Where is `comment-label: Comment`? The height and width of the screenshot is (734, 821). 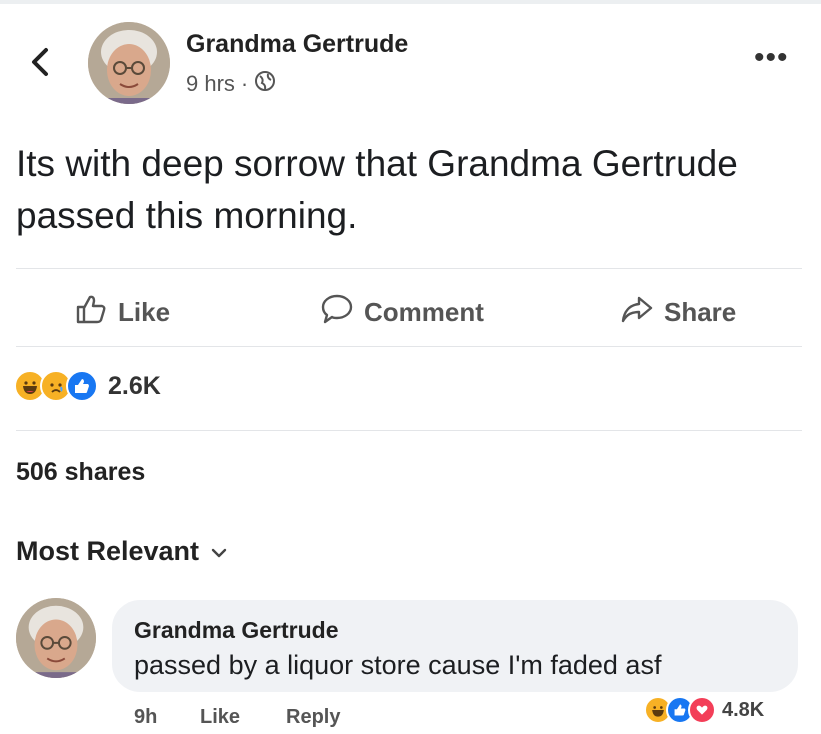 comment-label: Comment is located at coordinates (424, 312).